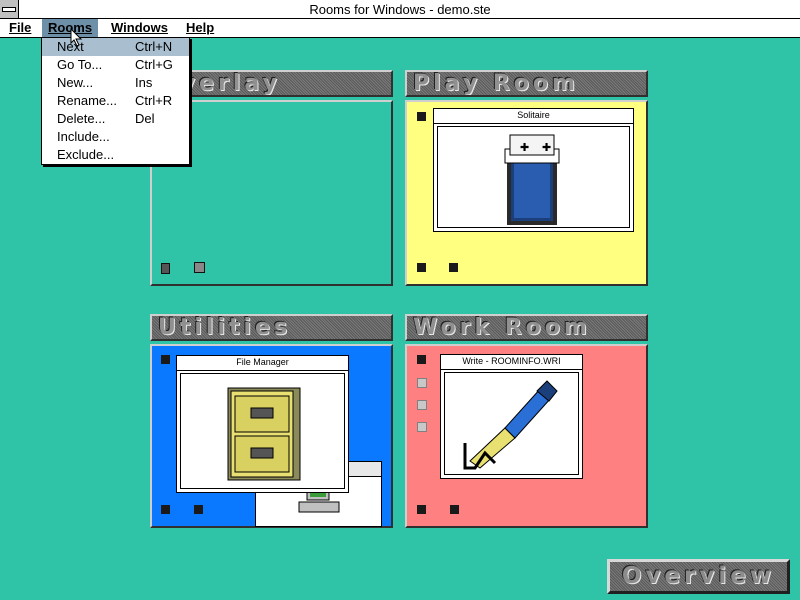  I want to click on room-utilities: File Manager, so click(271, 436).